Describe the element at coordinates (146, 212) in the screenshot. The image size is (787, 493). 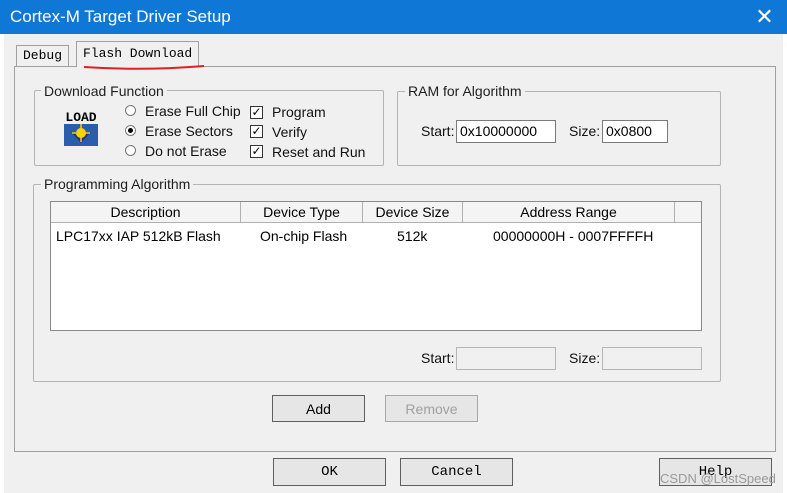
I see `column-header-description: Description` at that location.